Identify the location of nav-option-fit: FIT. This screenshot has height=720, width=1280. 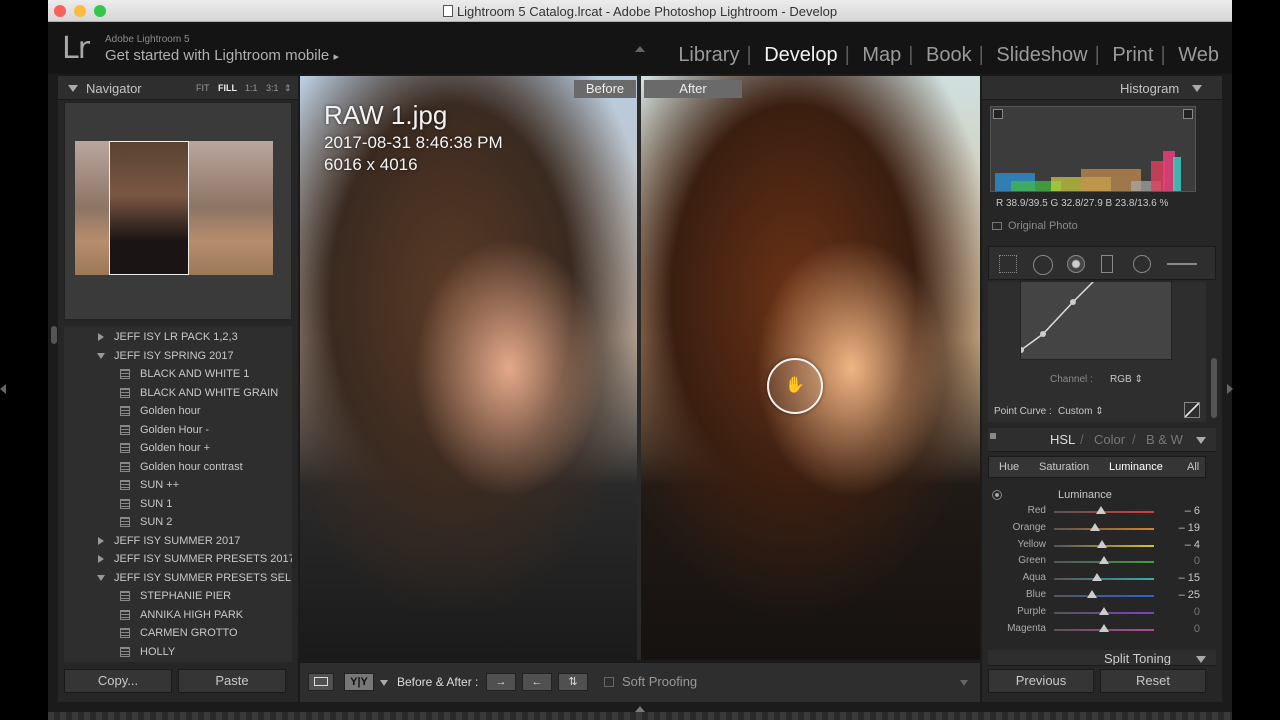
(203, 88).